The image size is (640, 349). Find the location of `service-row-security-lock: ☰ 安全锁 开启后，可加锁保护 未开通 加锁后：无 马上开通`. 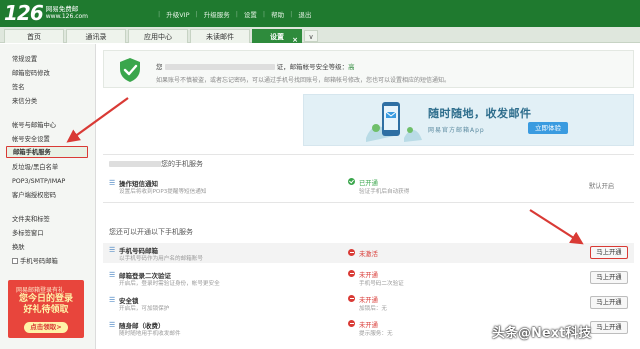

service-row-security-lock: ☰ 安全锁 开启后，可加锁保护 未开通 加锁后：无 马上开通 is located at coordinates (368, 303).